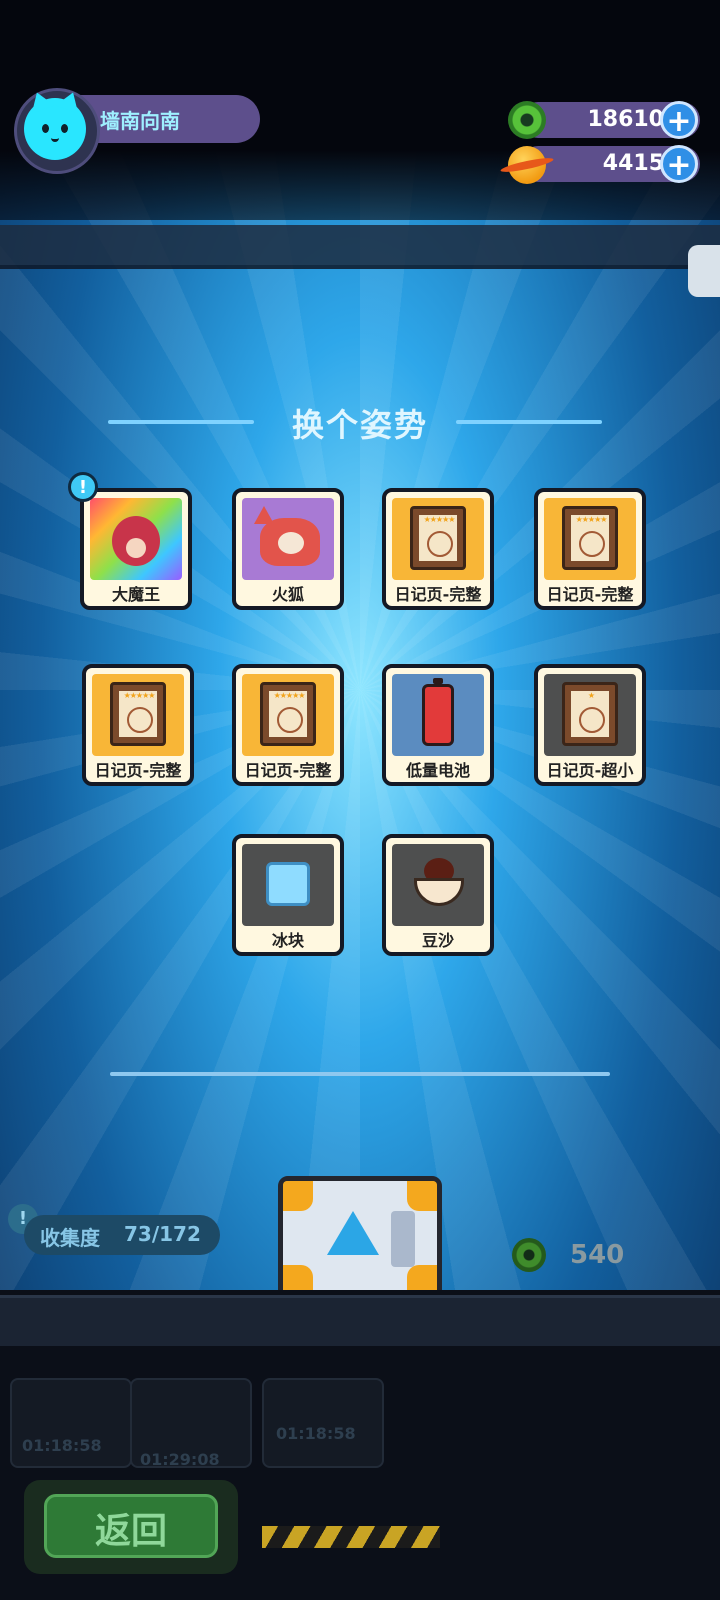  What do you see at coordinates (438, 885) in the screenshot?
I see `bean-paste-icon` at bounding box center [438, 885].